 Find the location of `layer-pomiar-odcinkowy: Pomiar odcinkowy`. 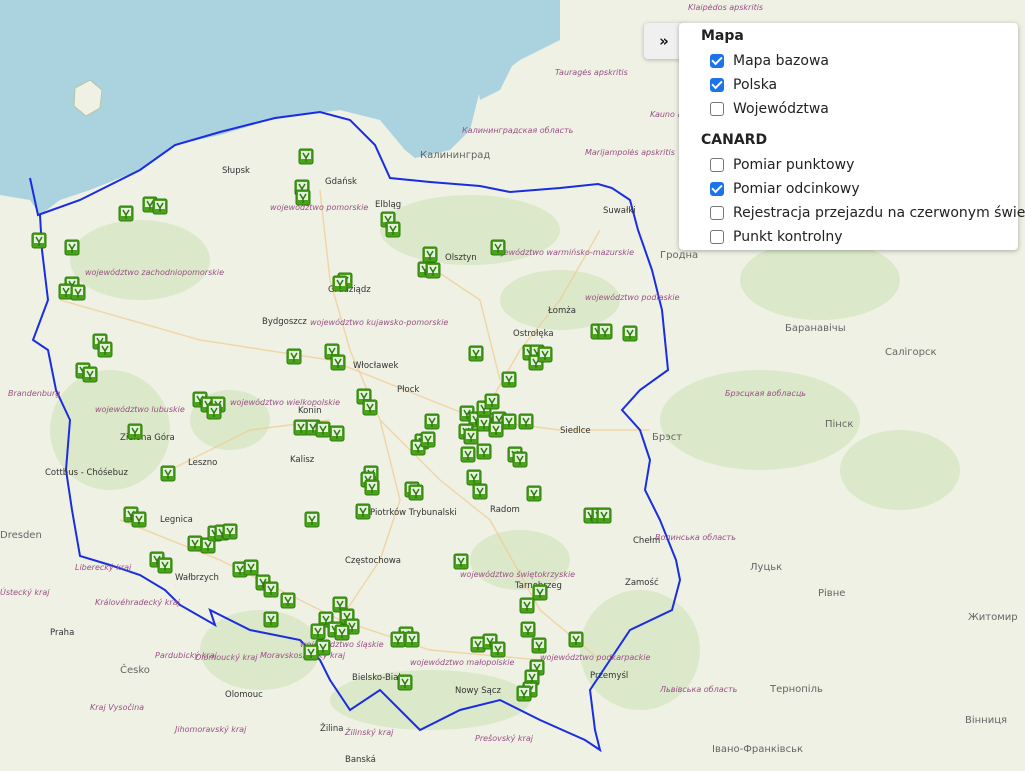

layer-pomiar-odcinkowy: Pomiar odcinkowy is located at coordinates (785, 189).